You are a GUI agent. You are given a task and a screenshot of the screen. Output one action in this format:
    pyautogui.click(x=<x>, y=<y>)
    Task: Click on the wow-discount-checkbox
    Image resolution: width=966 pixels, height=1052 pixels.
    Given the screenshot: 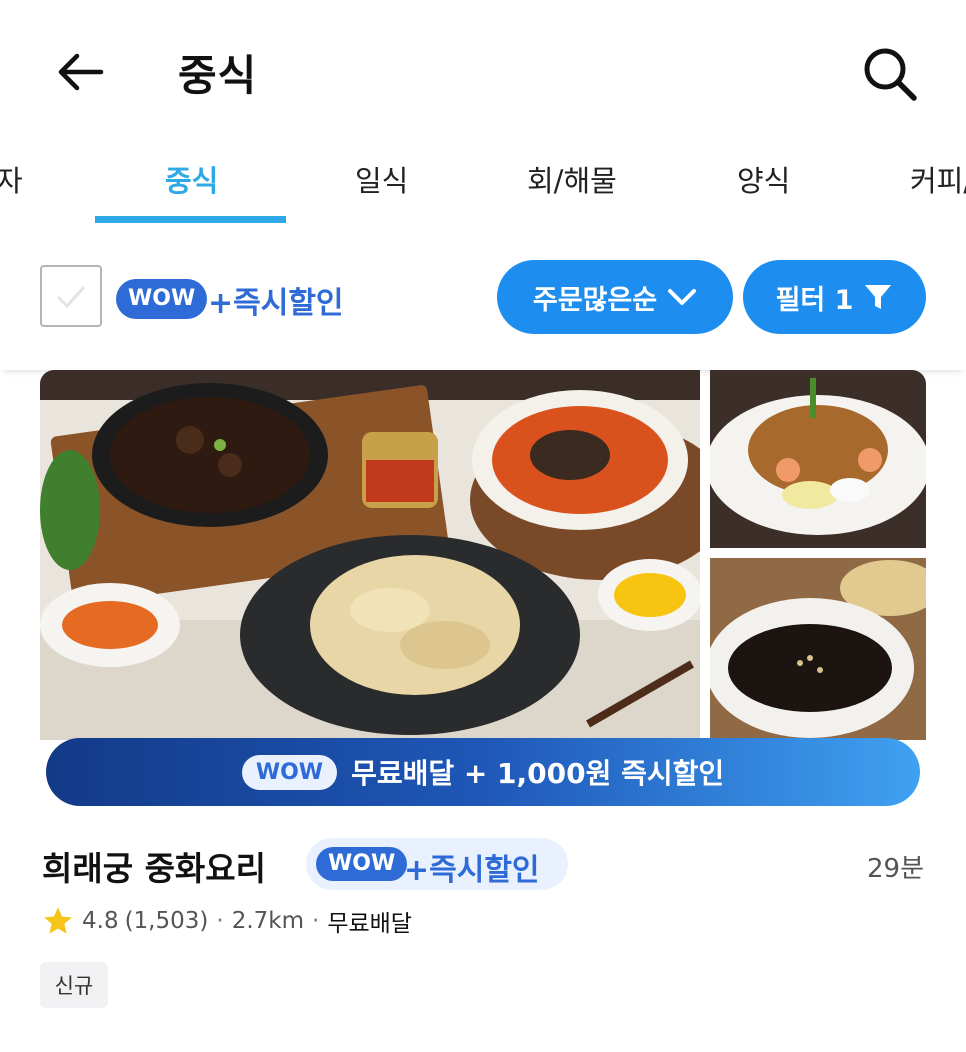 What is the action you would take?
    pyautogui.click(x=71, y=296)
    